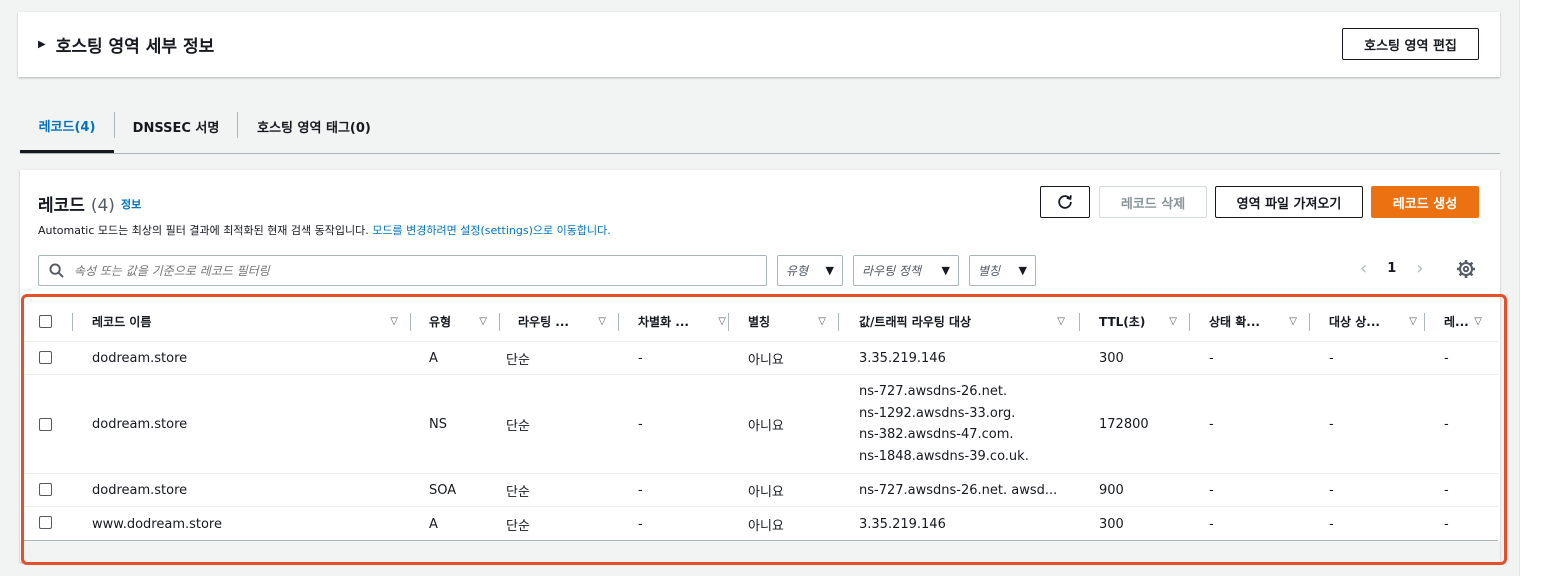 Image resolution: width=1542 pixels, height=576 pixels. Describe the element at coordinates (1469, 321) in the screenshot. I see `column-header-record-id: 레... ▽` at that location.